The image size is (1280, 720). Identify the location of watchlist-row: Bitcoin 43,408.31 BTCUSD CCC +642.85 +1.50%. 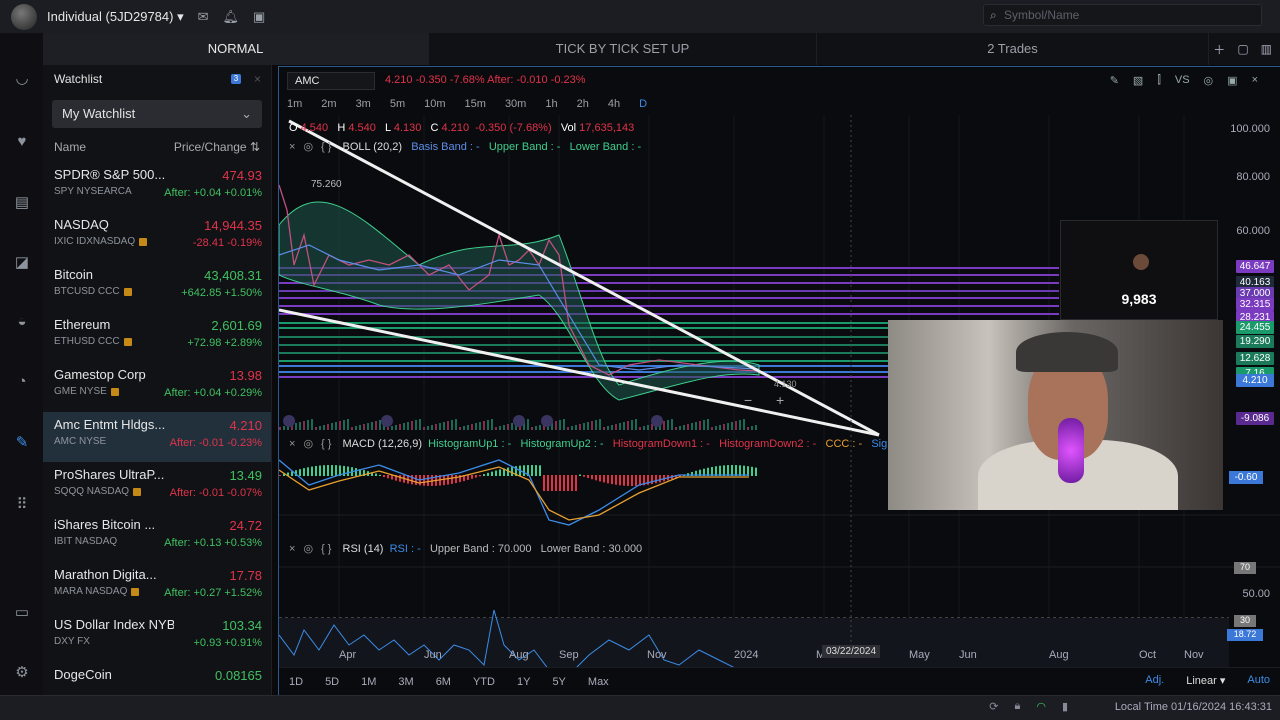
(157, 287).